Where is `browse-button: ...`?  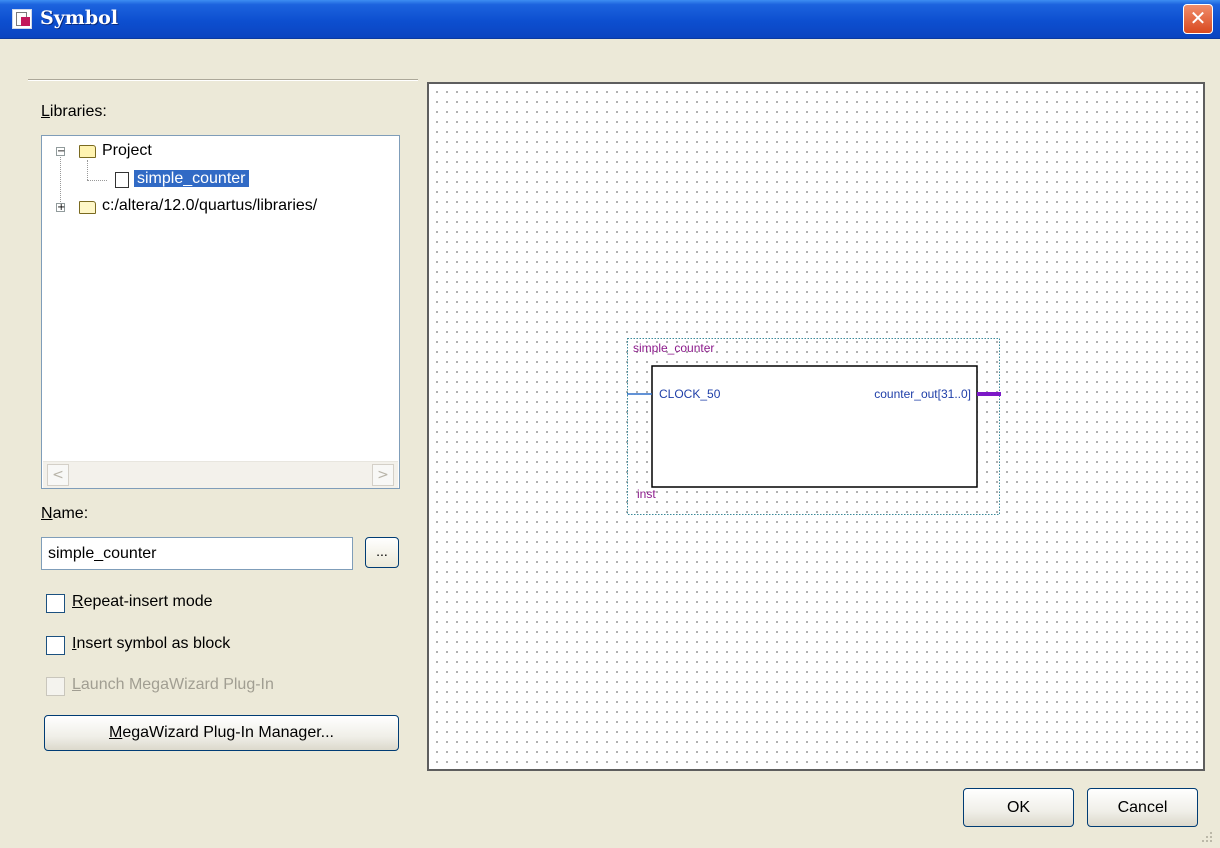
browse-button: ... is located at coordinates (382, 552).